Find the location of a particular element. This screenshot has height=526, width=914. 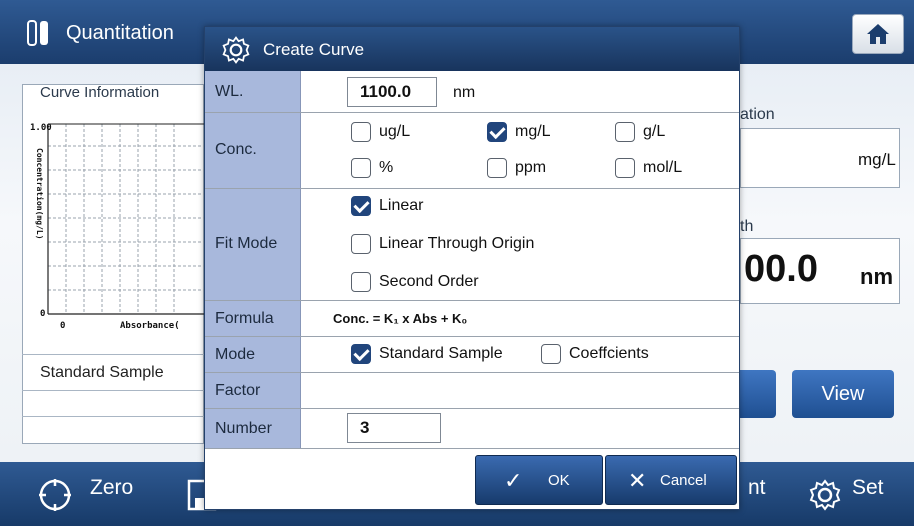

number-label-cell: Number is located at coordinates (253, 428).